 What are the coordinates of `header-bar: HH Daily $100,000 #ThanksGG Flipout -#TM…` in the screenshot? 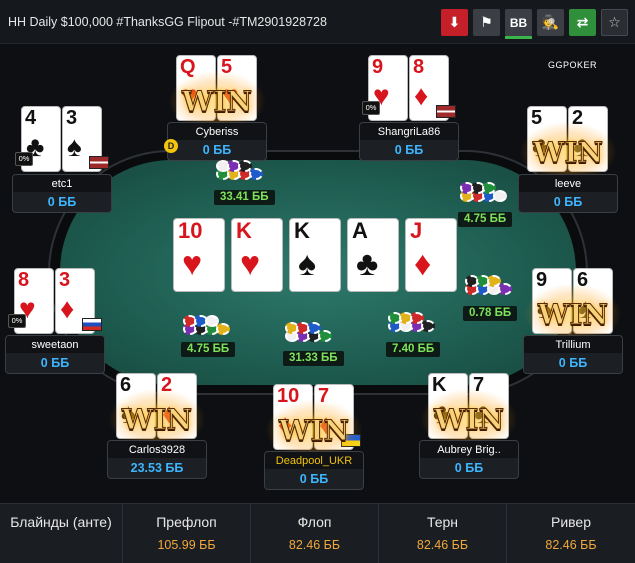 It's located at (317, 22).